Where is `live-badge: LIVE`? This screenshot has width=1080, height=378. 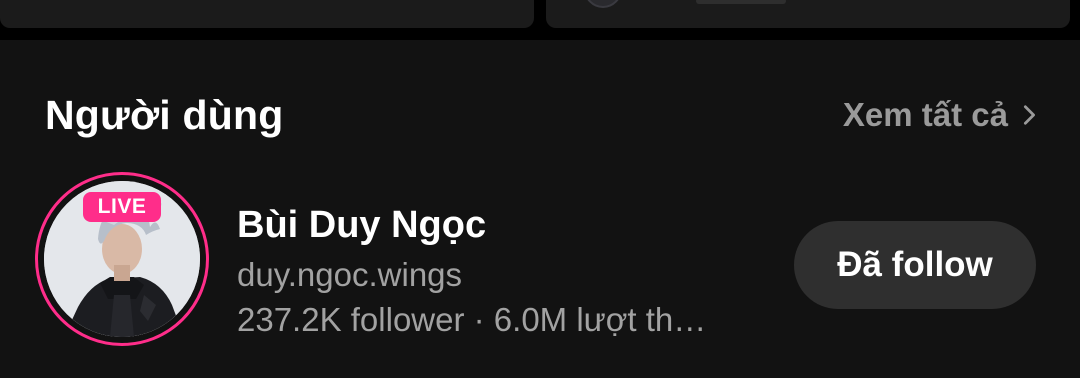 live-badge: LIVE is located at coordinates (122, 207).